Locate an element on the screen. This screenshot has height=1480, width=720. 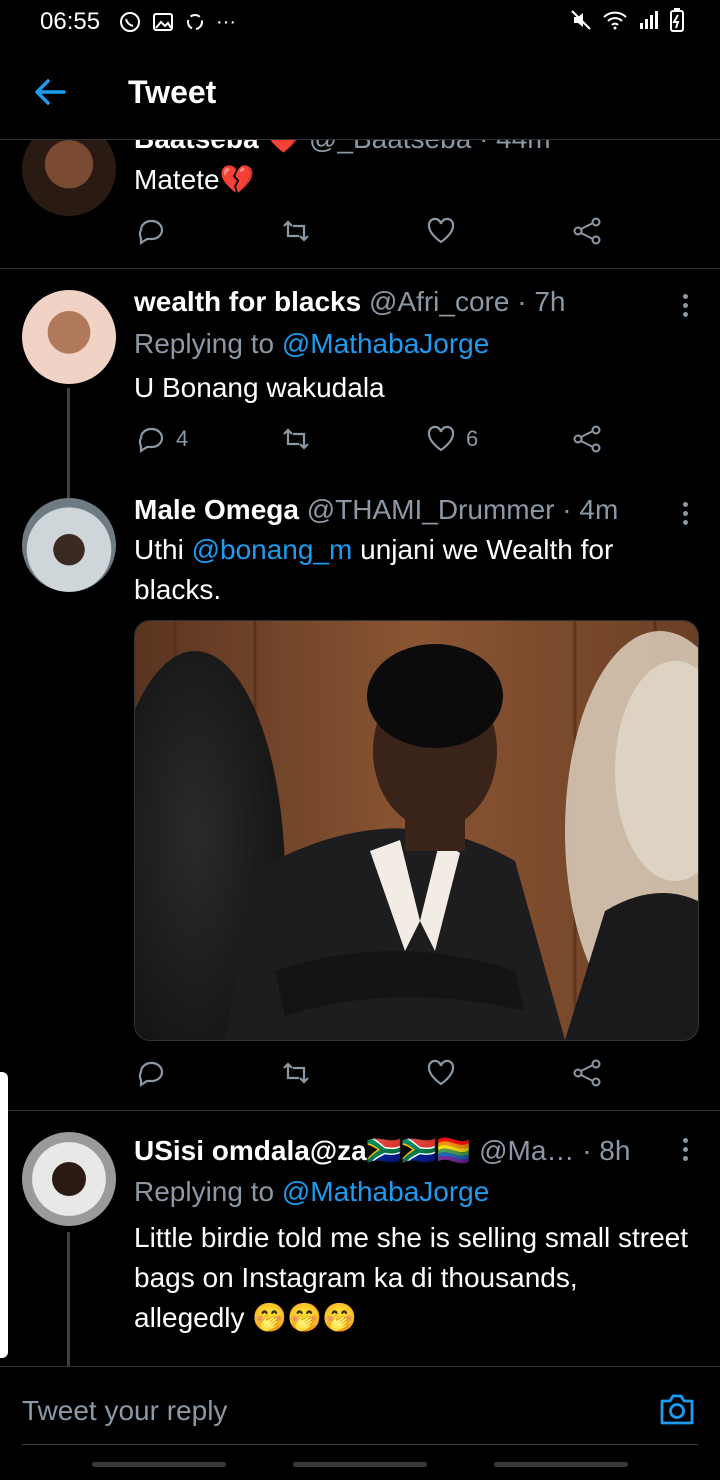
display-name: USisi omdala@za🇿🇦🇿🇦🏳️‍🌈 is located at coordinates (302, 1150).